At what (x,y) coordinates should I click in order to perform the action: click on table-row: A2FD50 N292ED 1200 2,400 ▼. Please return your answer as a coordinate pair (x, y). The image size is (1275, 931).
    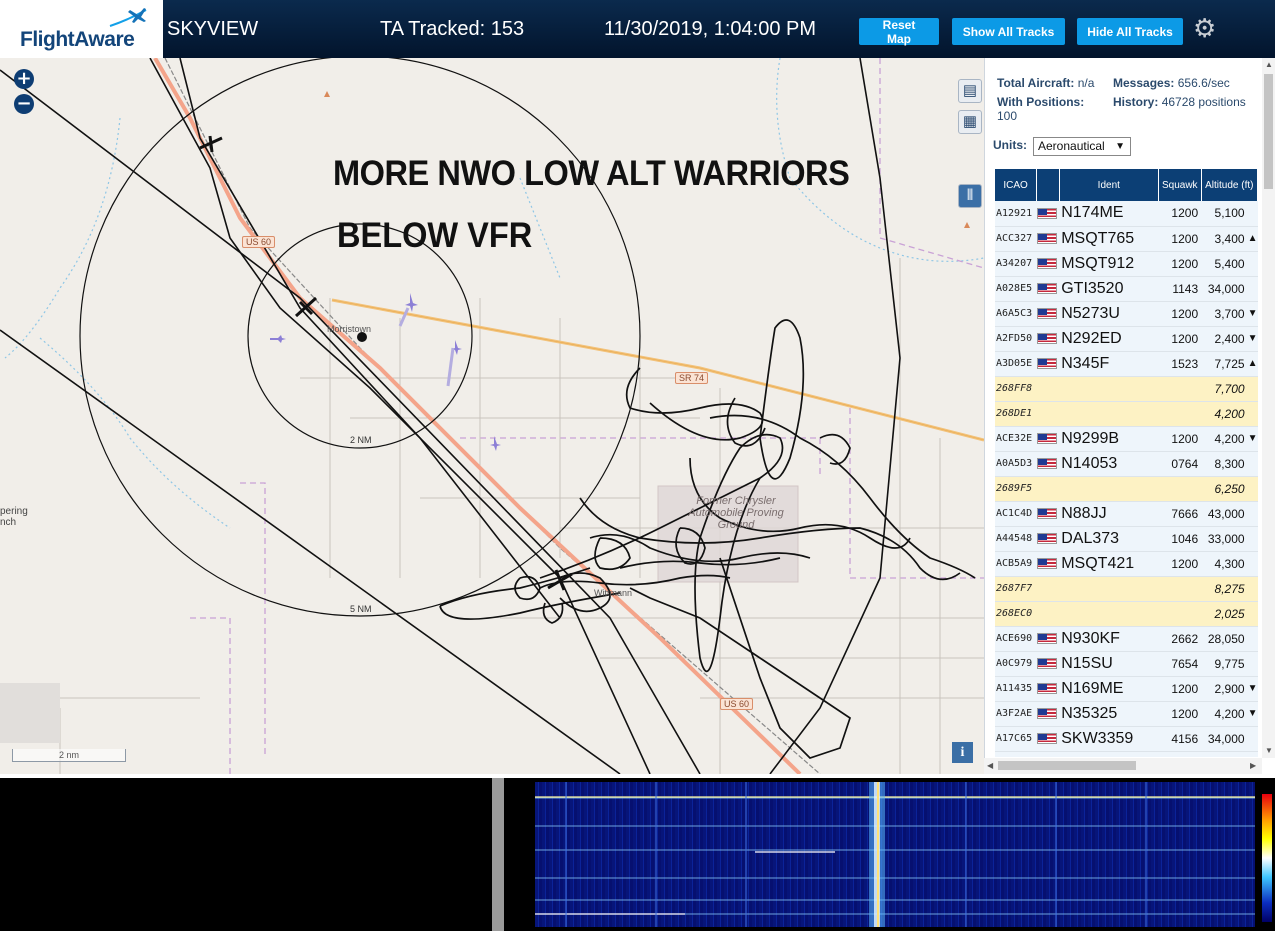
    Looking at the image, I should click on (1126, 339).